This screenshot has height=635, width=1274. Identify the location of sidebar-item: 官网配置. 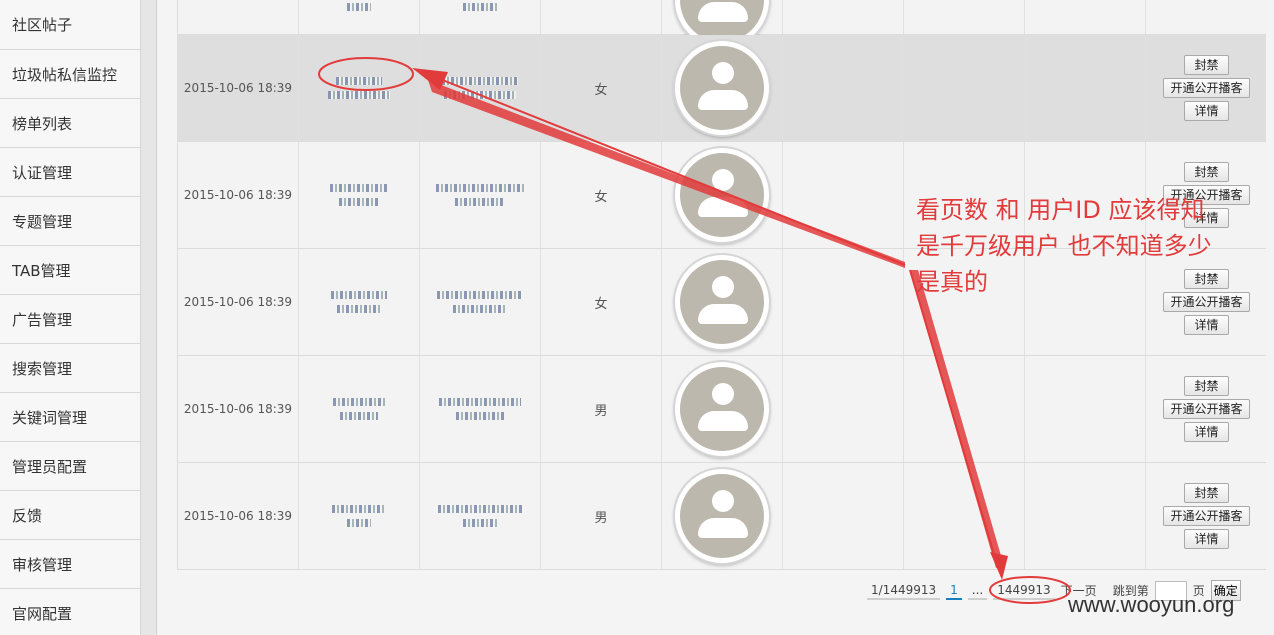
(70, 612).